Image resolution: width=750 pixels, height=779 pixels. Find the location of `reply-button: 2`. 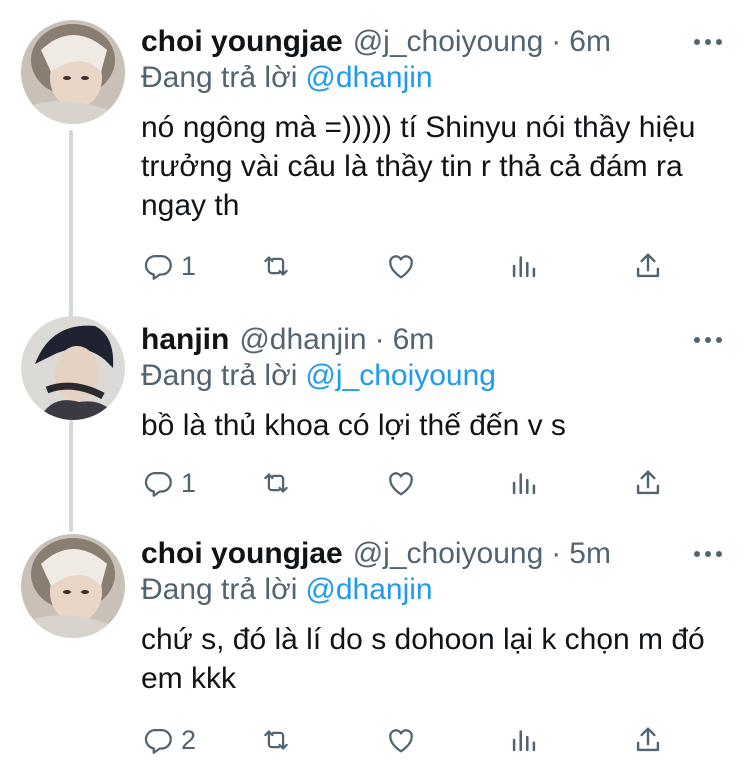

reply-button: 2 is located at coordinates (168, 740).